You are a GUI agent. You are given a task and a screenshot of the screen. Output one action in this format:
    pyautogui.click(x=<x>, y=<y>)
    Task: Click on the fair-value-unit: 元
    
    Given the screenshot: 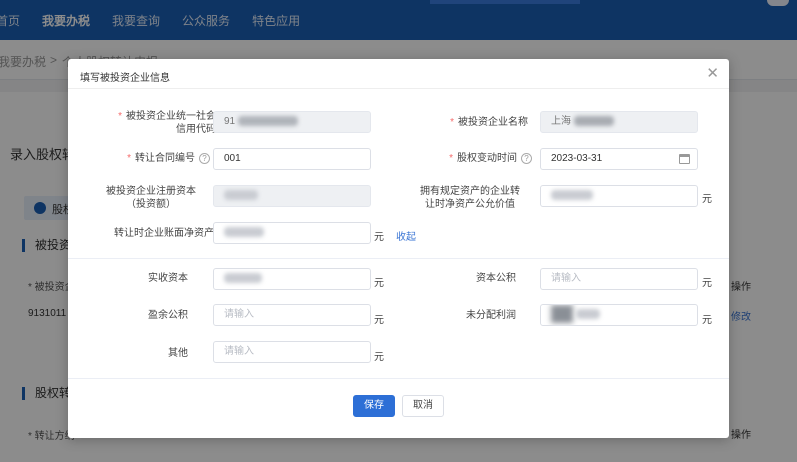 What is the action you would take?
    pyautogui.click(x=707, y=199)
    